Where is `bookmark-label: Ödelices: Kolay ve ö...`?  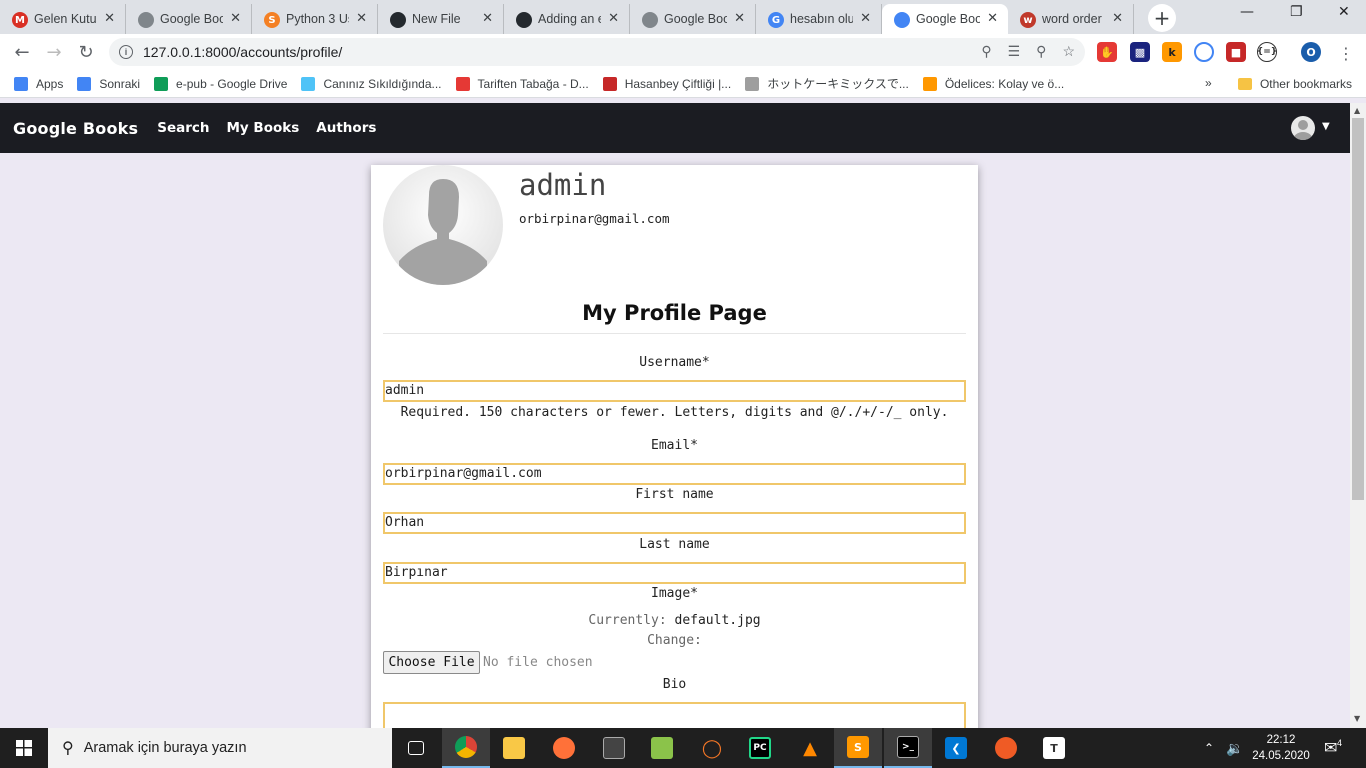 bookmark-label: Ödelices: Kolay ve ö... is located at coordinates (1004, 83).